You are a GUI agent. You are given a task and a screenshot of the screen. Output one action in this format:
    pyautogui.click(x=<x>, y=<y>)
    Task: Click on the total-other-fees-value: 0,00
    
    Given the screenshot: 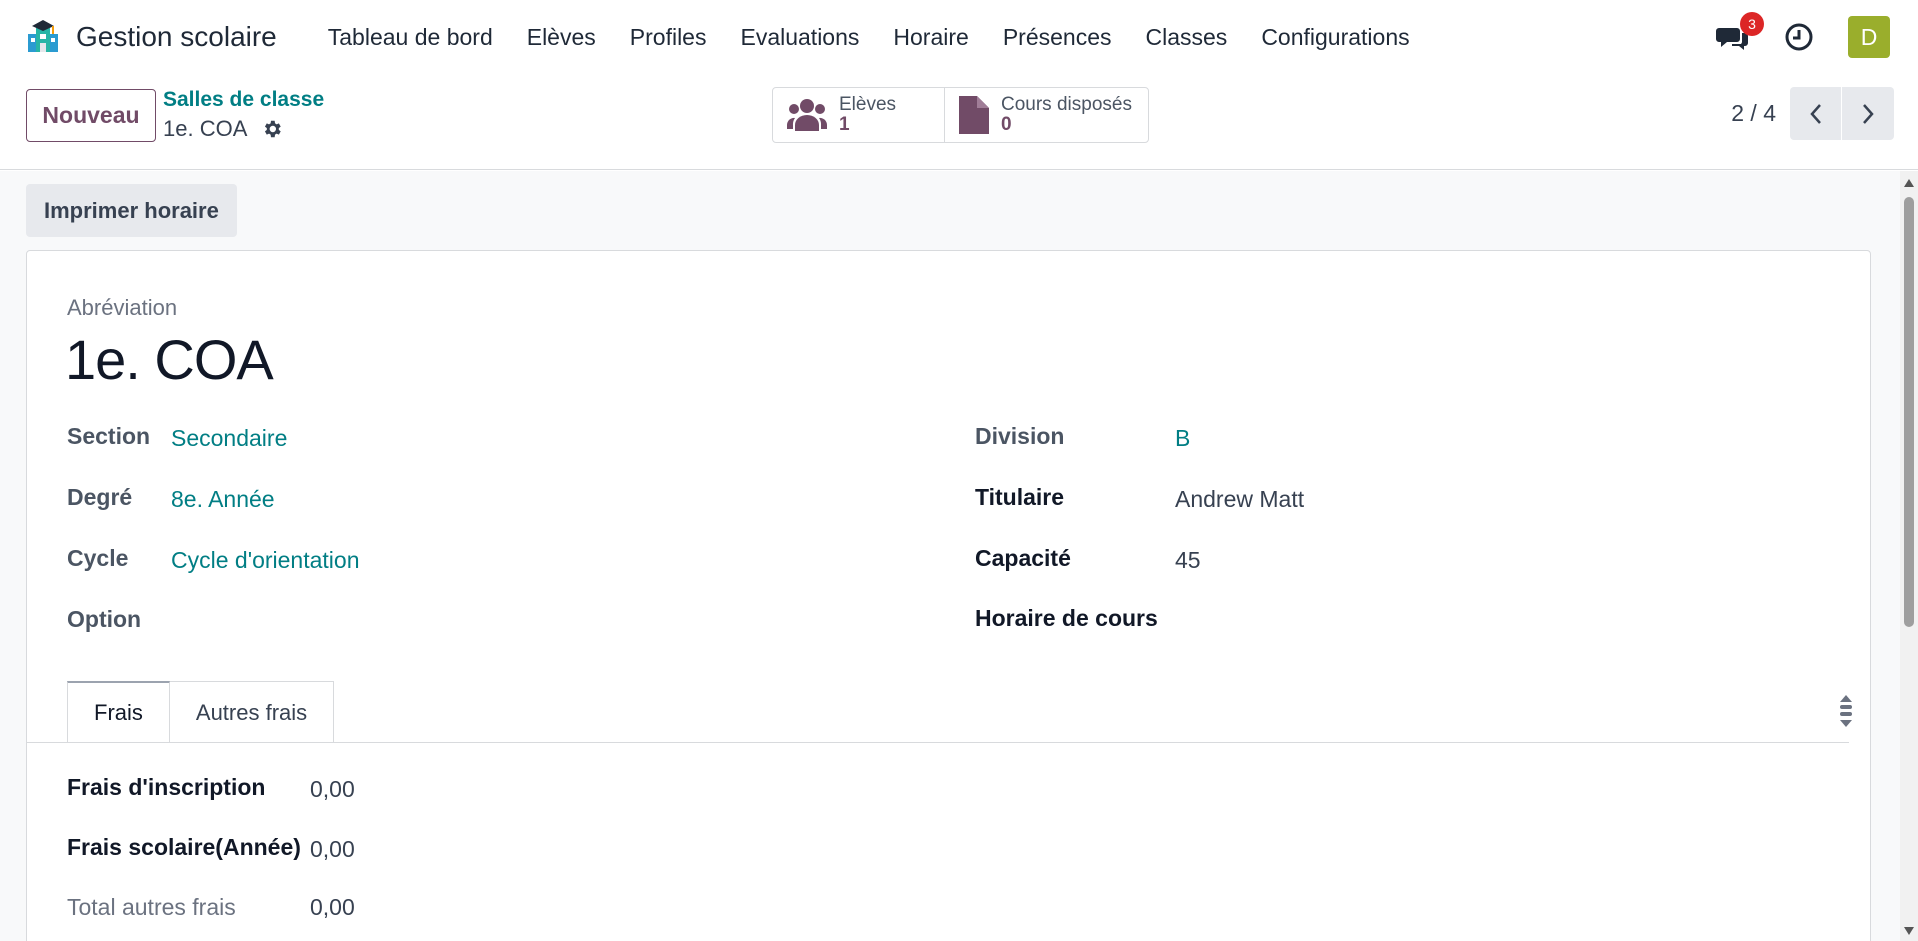 What is the action you would take?
    pyautogui.click(x=332, y=907)
    